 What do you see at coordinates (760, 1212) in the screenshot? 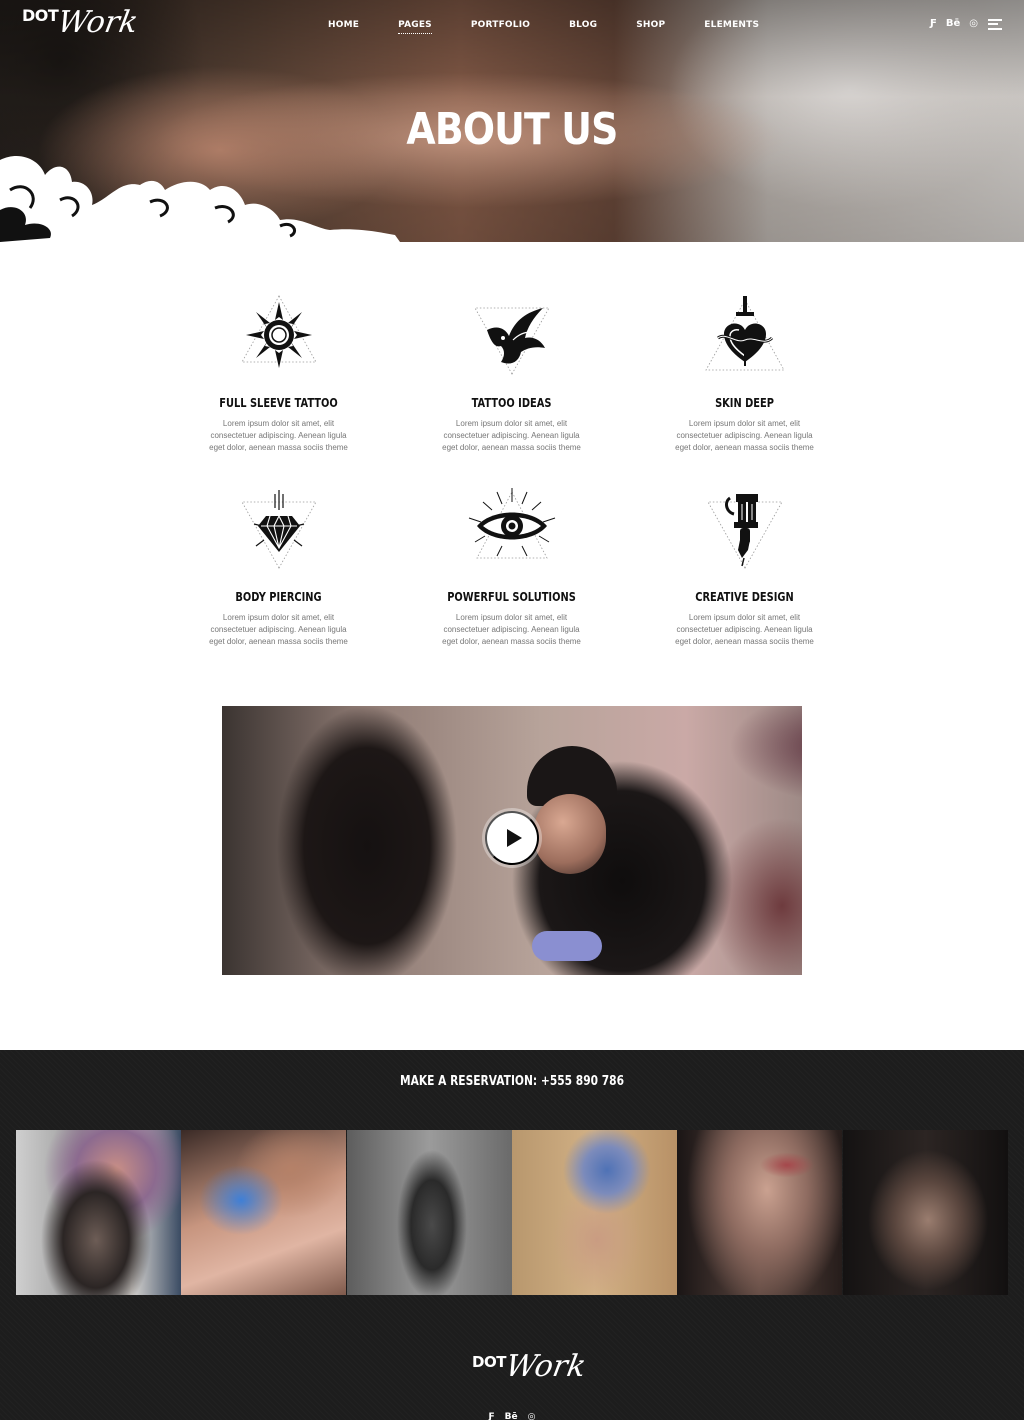
I see `gallery-image-neck-tattoo` at bounding box center [760, 1212].